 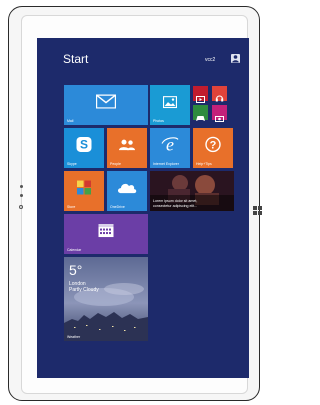 What do you see at coordinates (84, 290) in the screenshot?
I see `weather-description: Partly Cloudy` at bounding box center [84, 290].